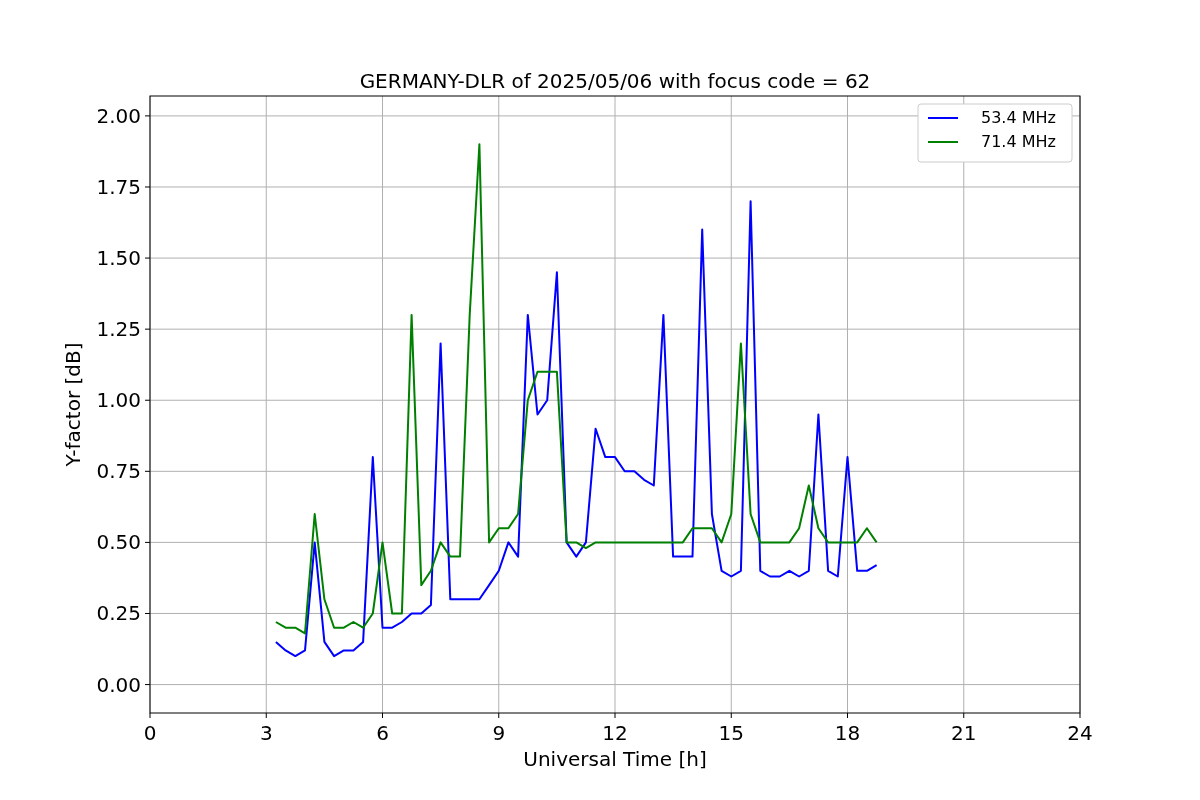  I want to click on x-tick-label: 12, so click(615, 733).